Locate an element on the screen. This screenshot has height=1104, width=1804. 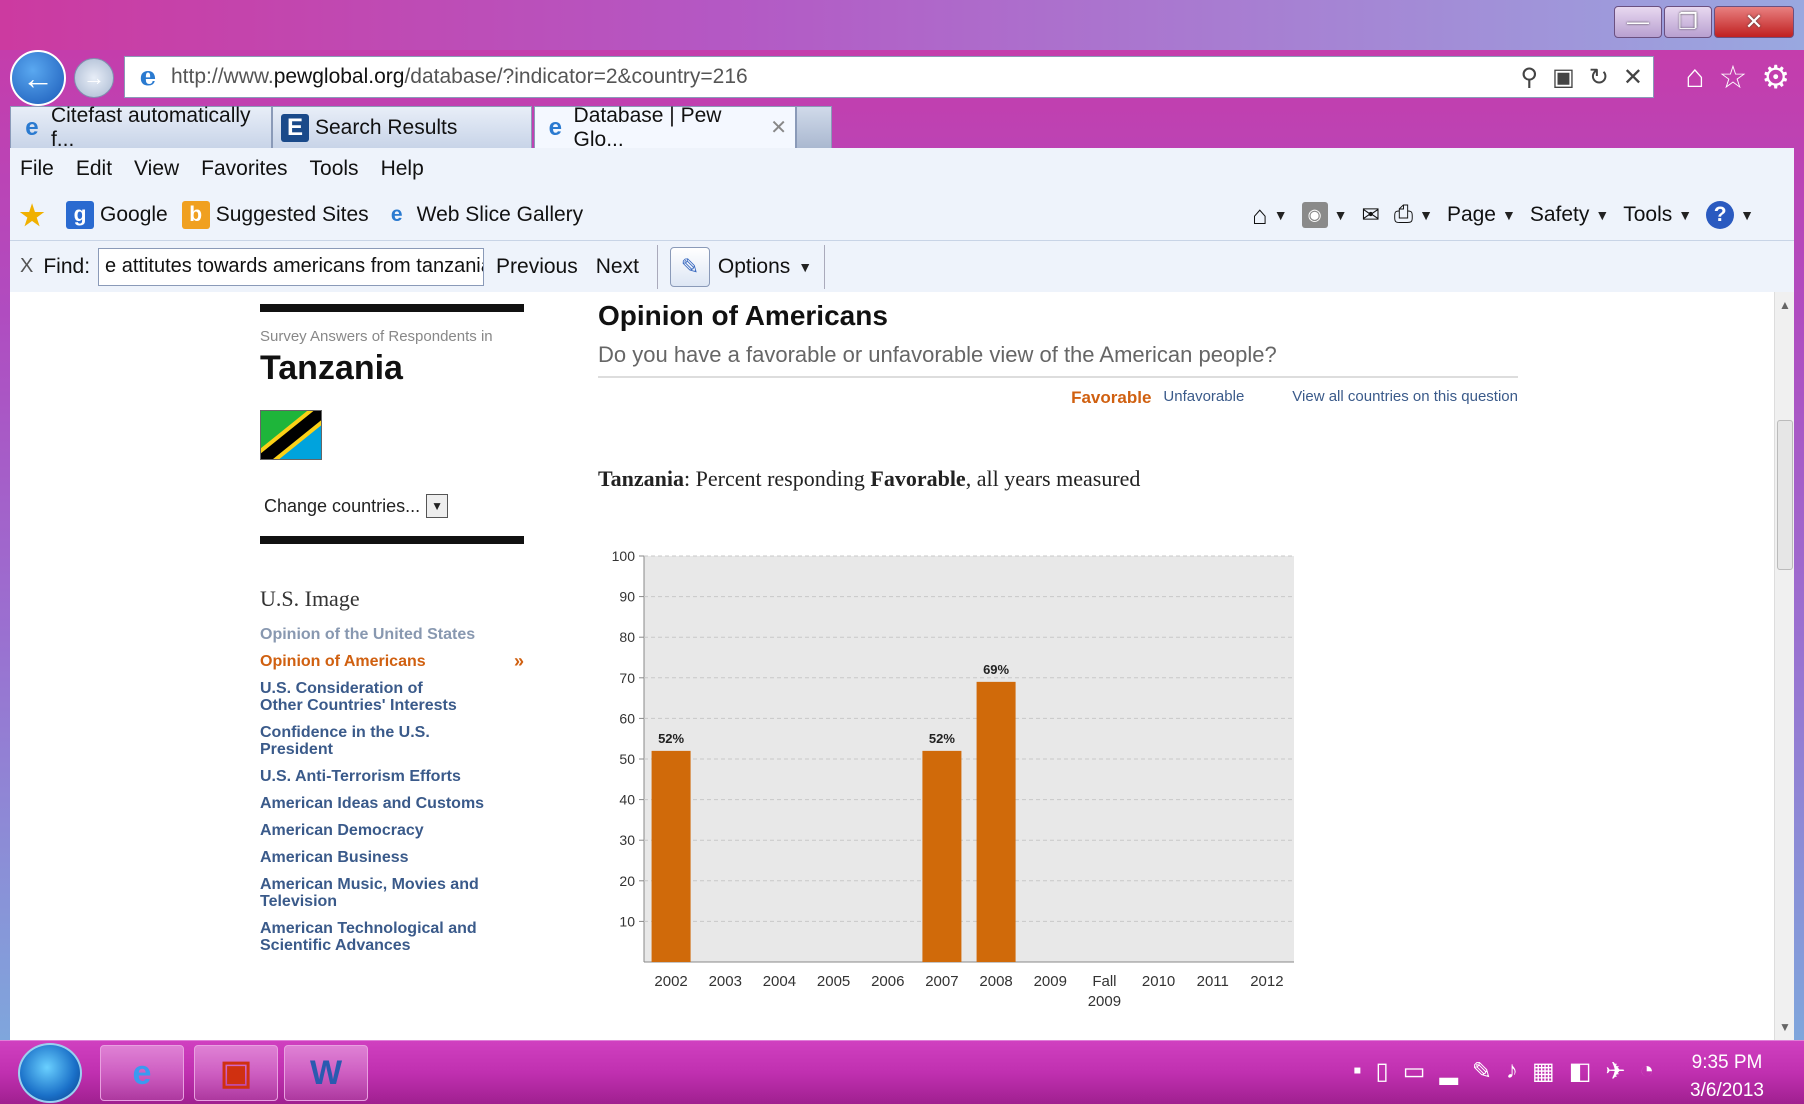
change-countries-select: Change countries... ▼ is located at coordinates (394, 506).